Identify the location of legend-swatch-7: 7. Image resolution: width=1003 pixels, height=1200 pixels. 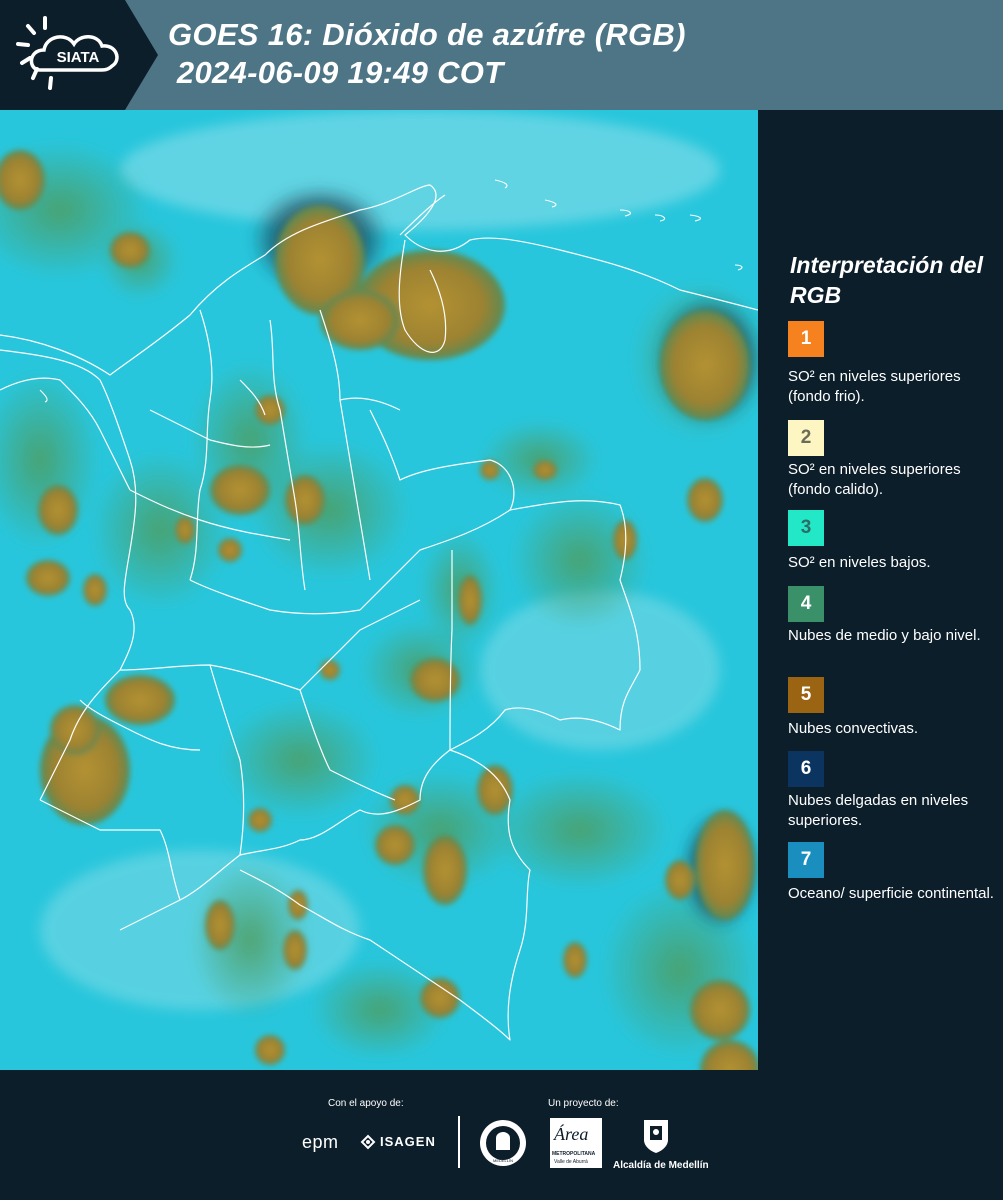
(806, 860).